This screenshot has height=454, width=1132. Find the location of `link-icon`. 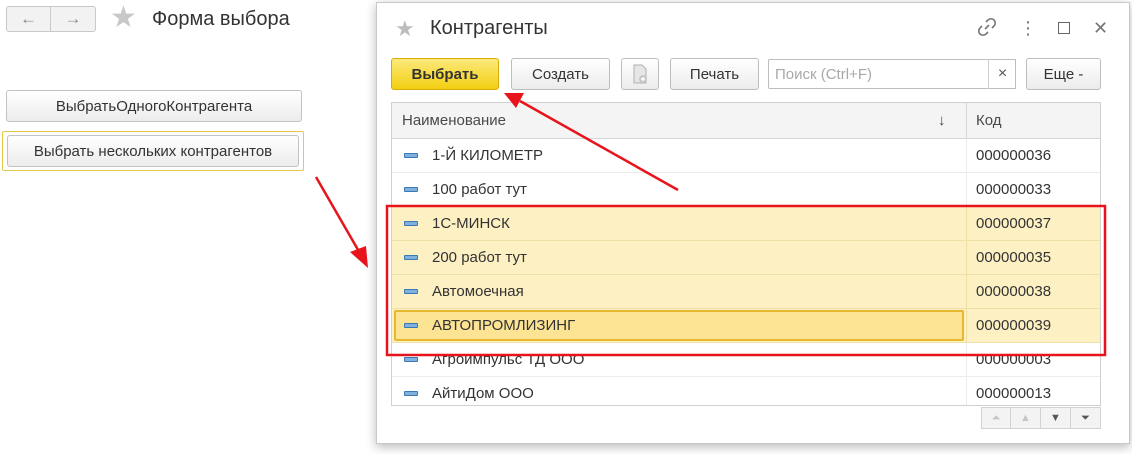

link-icon is located at coordinates (987, 29).